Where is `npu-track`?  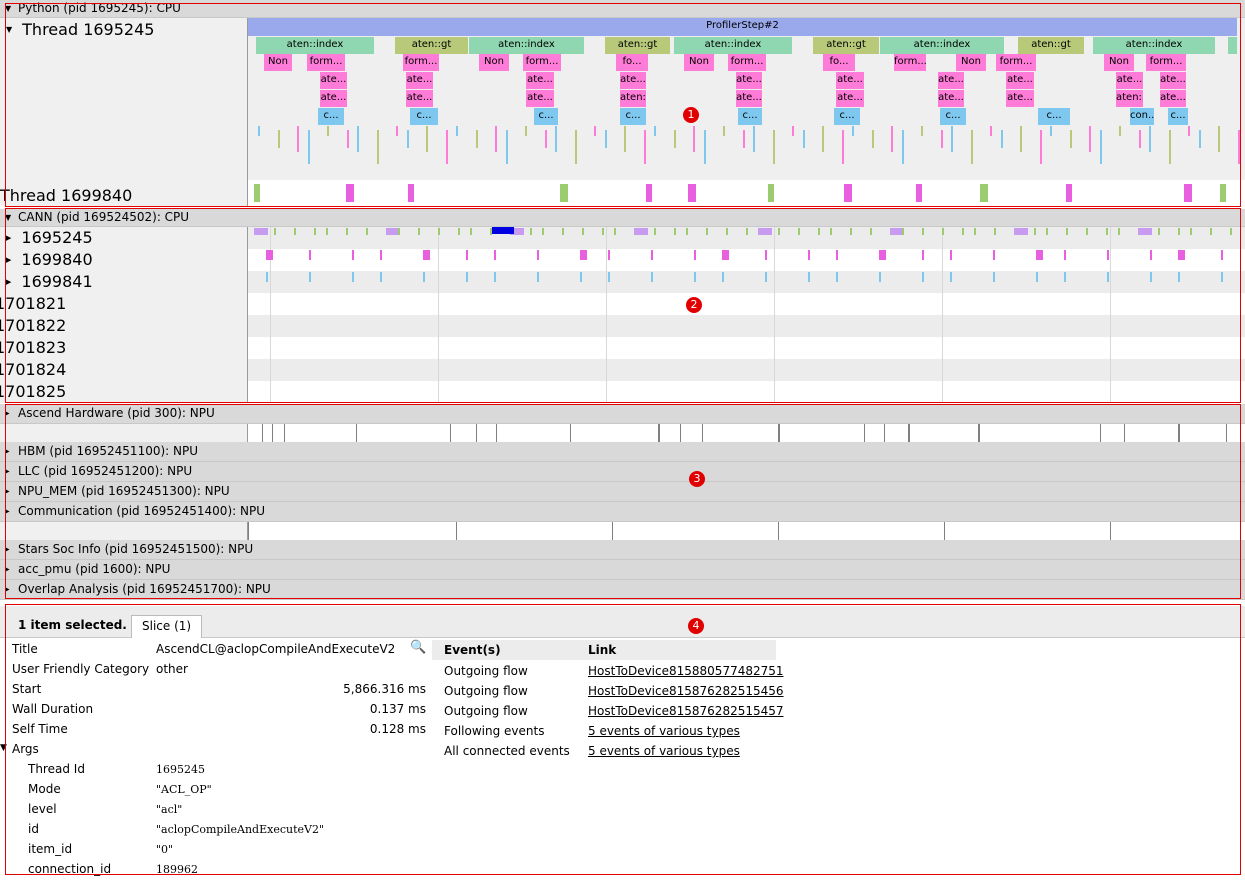 npu-track is located at coordinates (746, 531).